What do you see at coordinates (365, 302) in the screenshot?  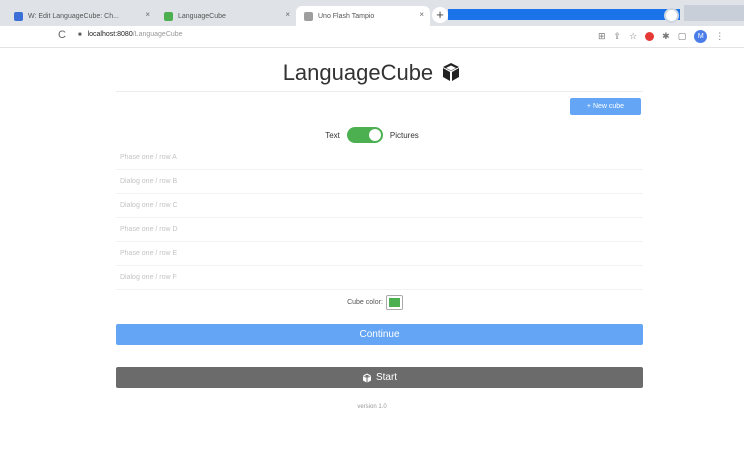 I see `cube-color-label: Cube color:` at bounding box center [365, 302].